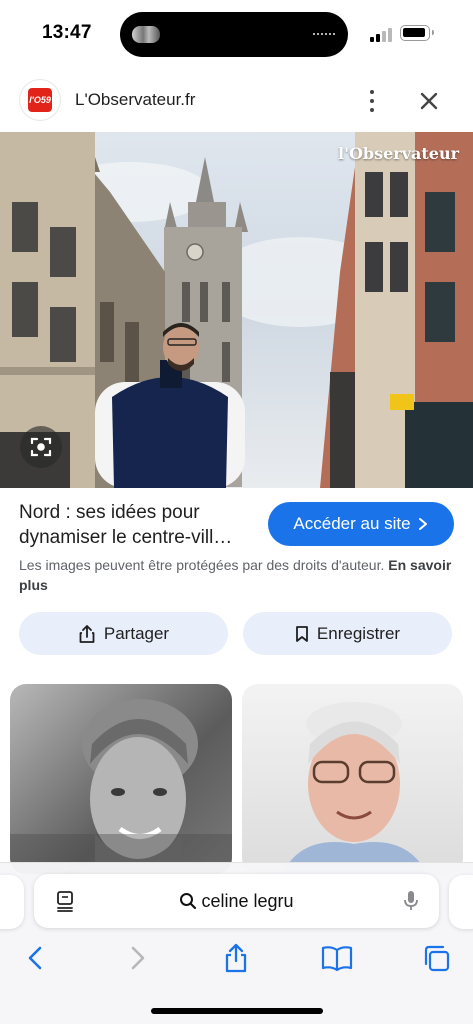 Image resolution: width=473 pixels, height=1024 pixels. What do you see at coordinates (324, 34) in the screenshot?
I see `audio-wave-icon` at bounding box center [324, 34].